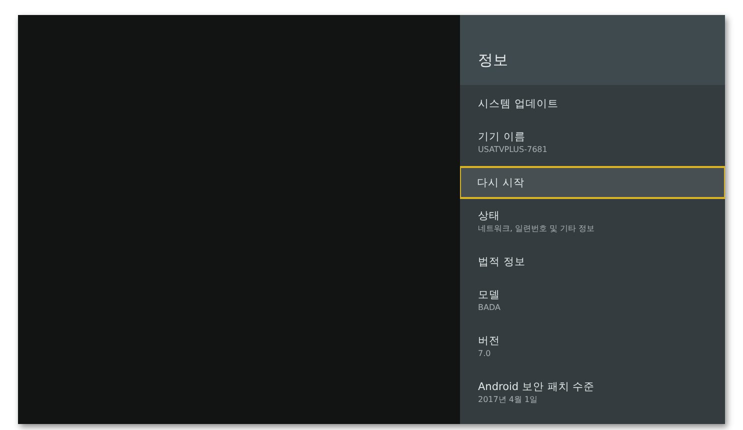 The width and height of the screenshot is (743, 430). Describe the element at coordinates (501, 183) in the screenshot. I see `item-label: 다시 시작` at that location.